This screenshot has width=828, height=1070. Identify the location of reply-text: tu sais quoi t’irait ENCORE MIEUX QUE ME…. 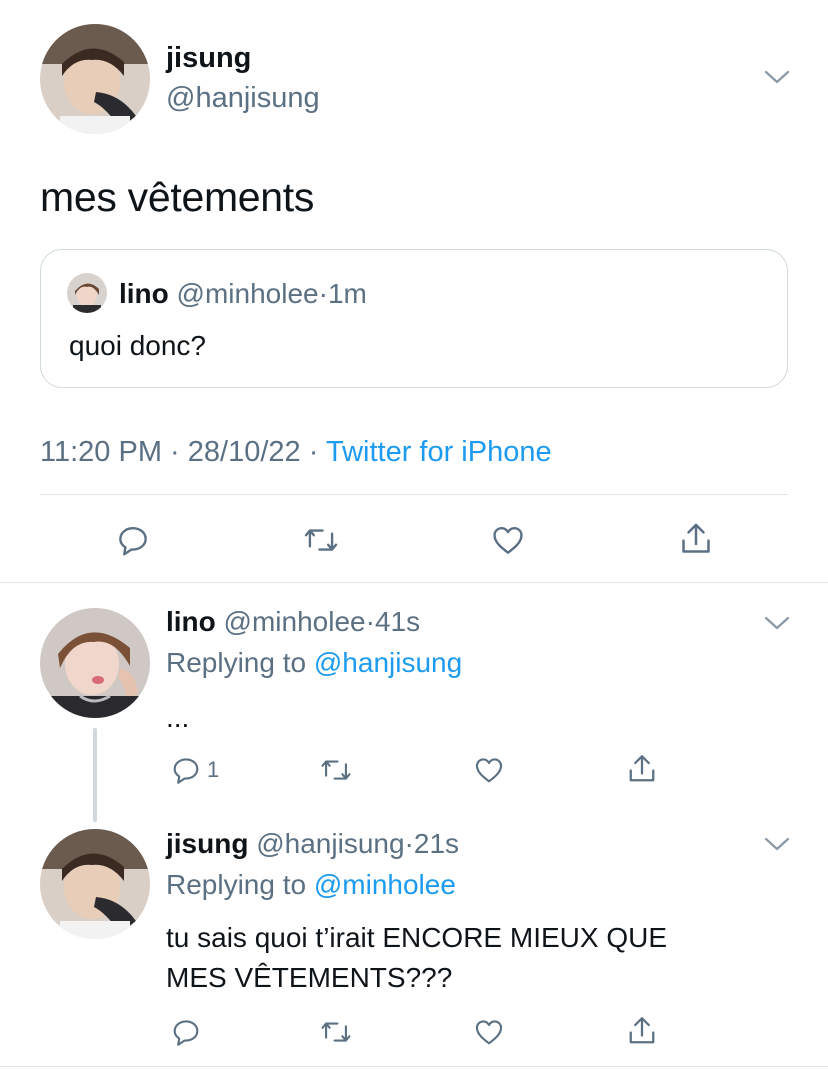
(416, 958).